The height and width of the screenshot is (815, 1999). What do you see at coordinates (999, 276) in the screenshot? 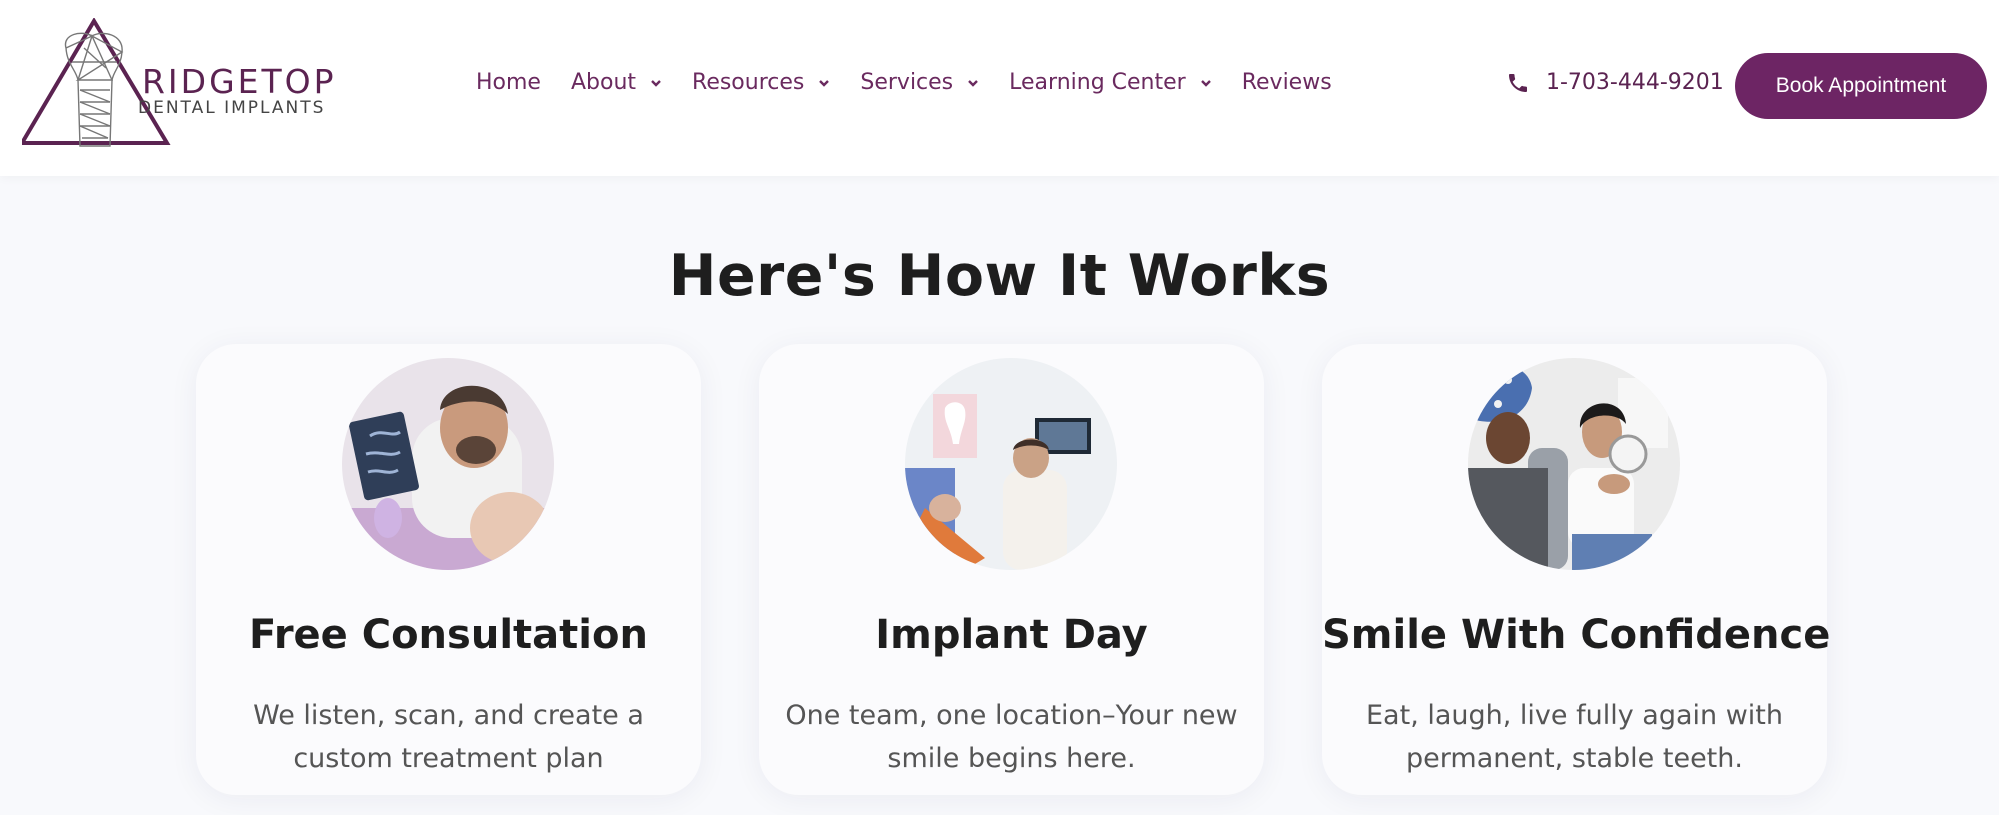
I see `section-title: Here's How It Works` at bounding box center [999, 276].